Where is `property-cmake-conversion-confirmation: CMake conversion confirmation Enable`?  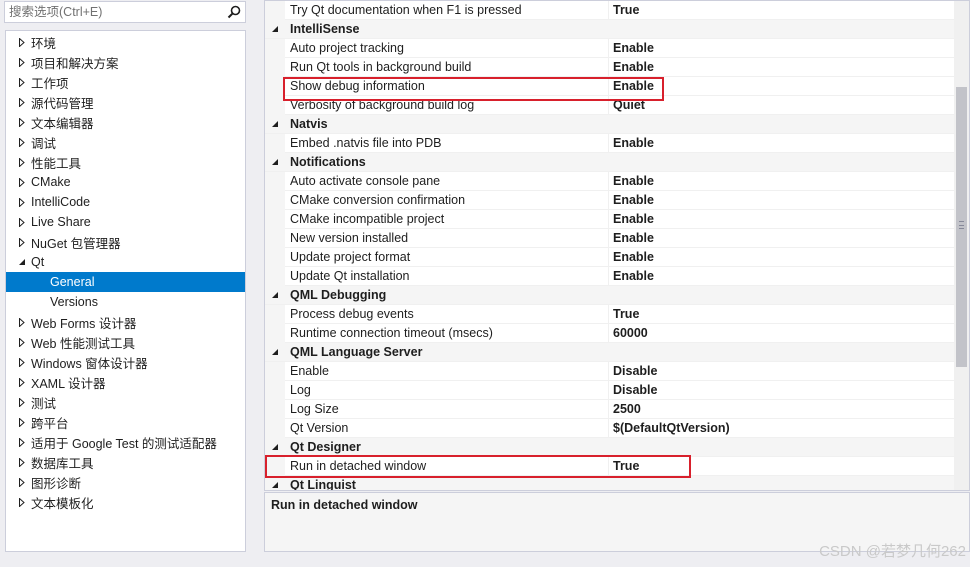
property-cmake-conversion-confirmation: CMake conversion confirmation Enable is located at coordinates (610, 200).